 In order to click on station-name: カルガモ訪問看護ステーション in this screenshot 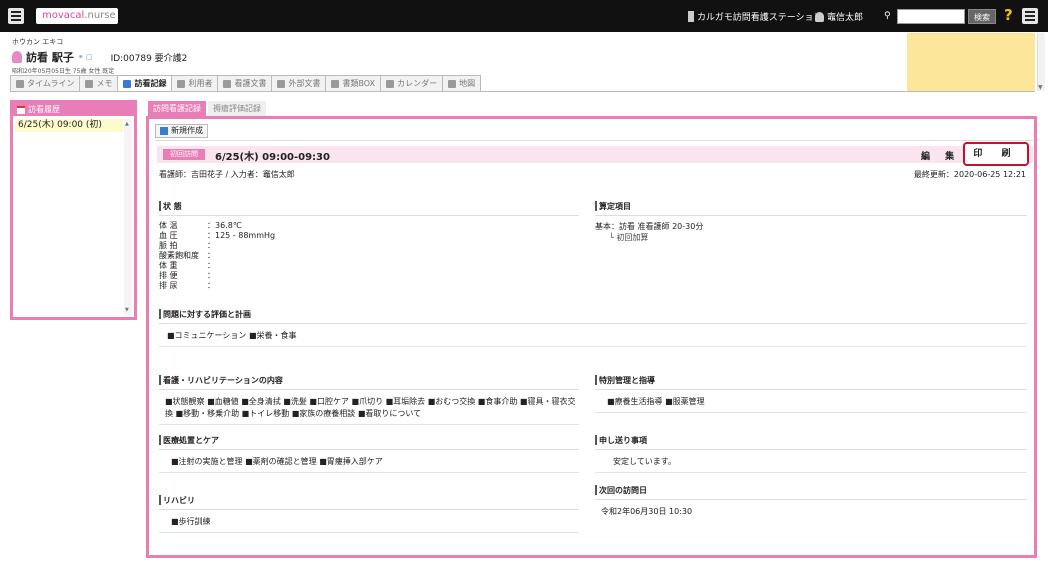, I will do `click(755, 16)`.